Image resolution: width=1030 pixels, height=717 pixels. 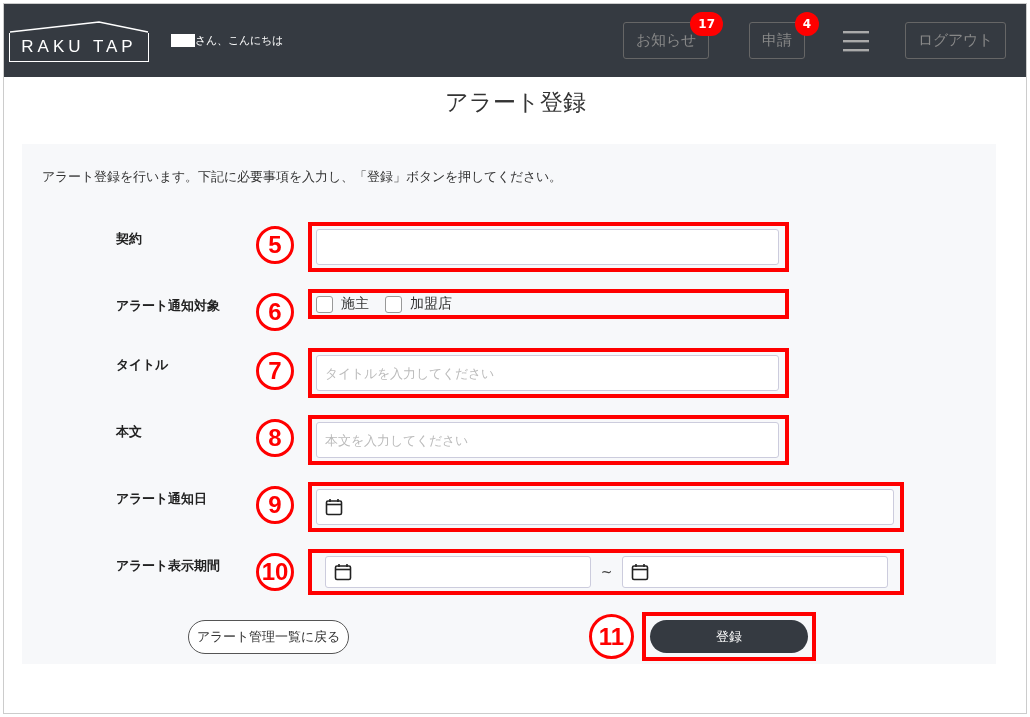 I want to click on checkbox-label: 施主, so click(x=355, y=304).